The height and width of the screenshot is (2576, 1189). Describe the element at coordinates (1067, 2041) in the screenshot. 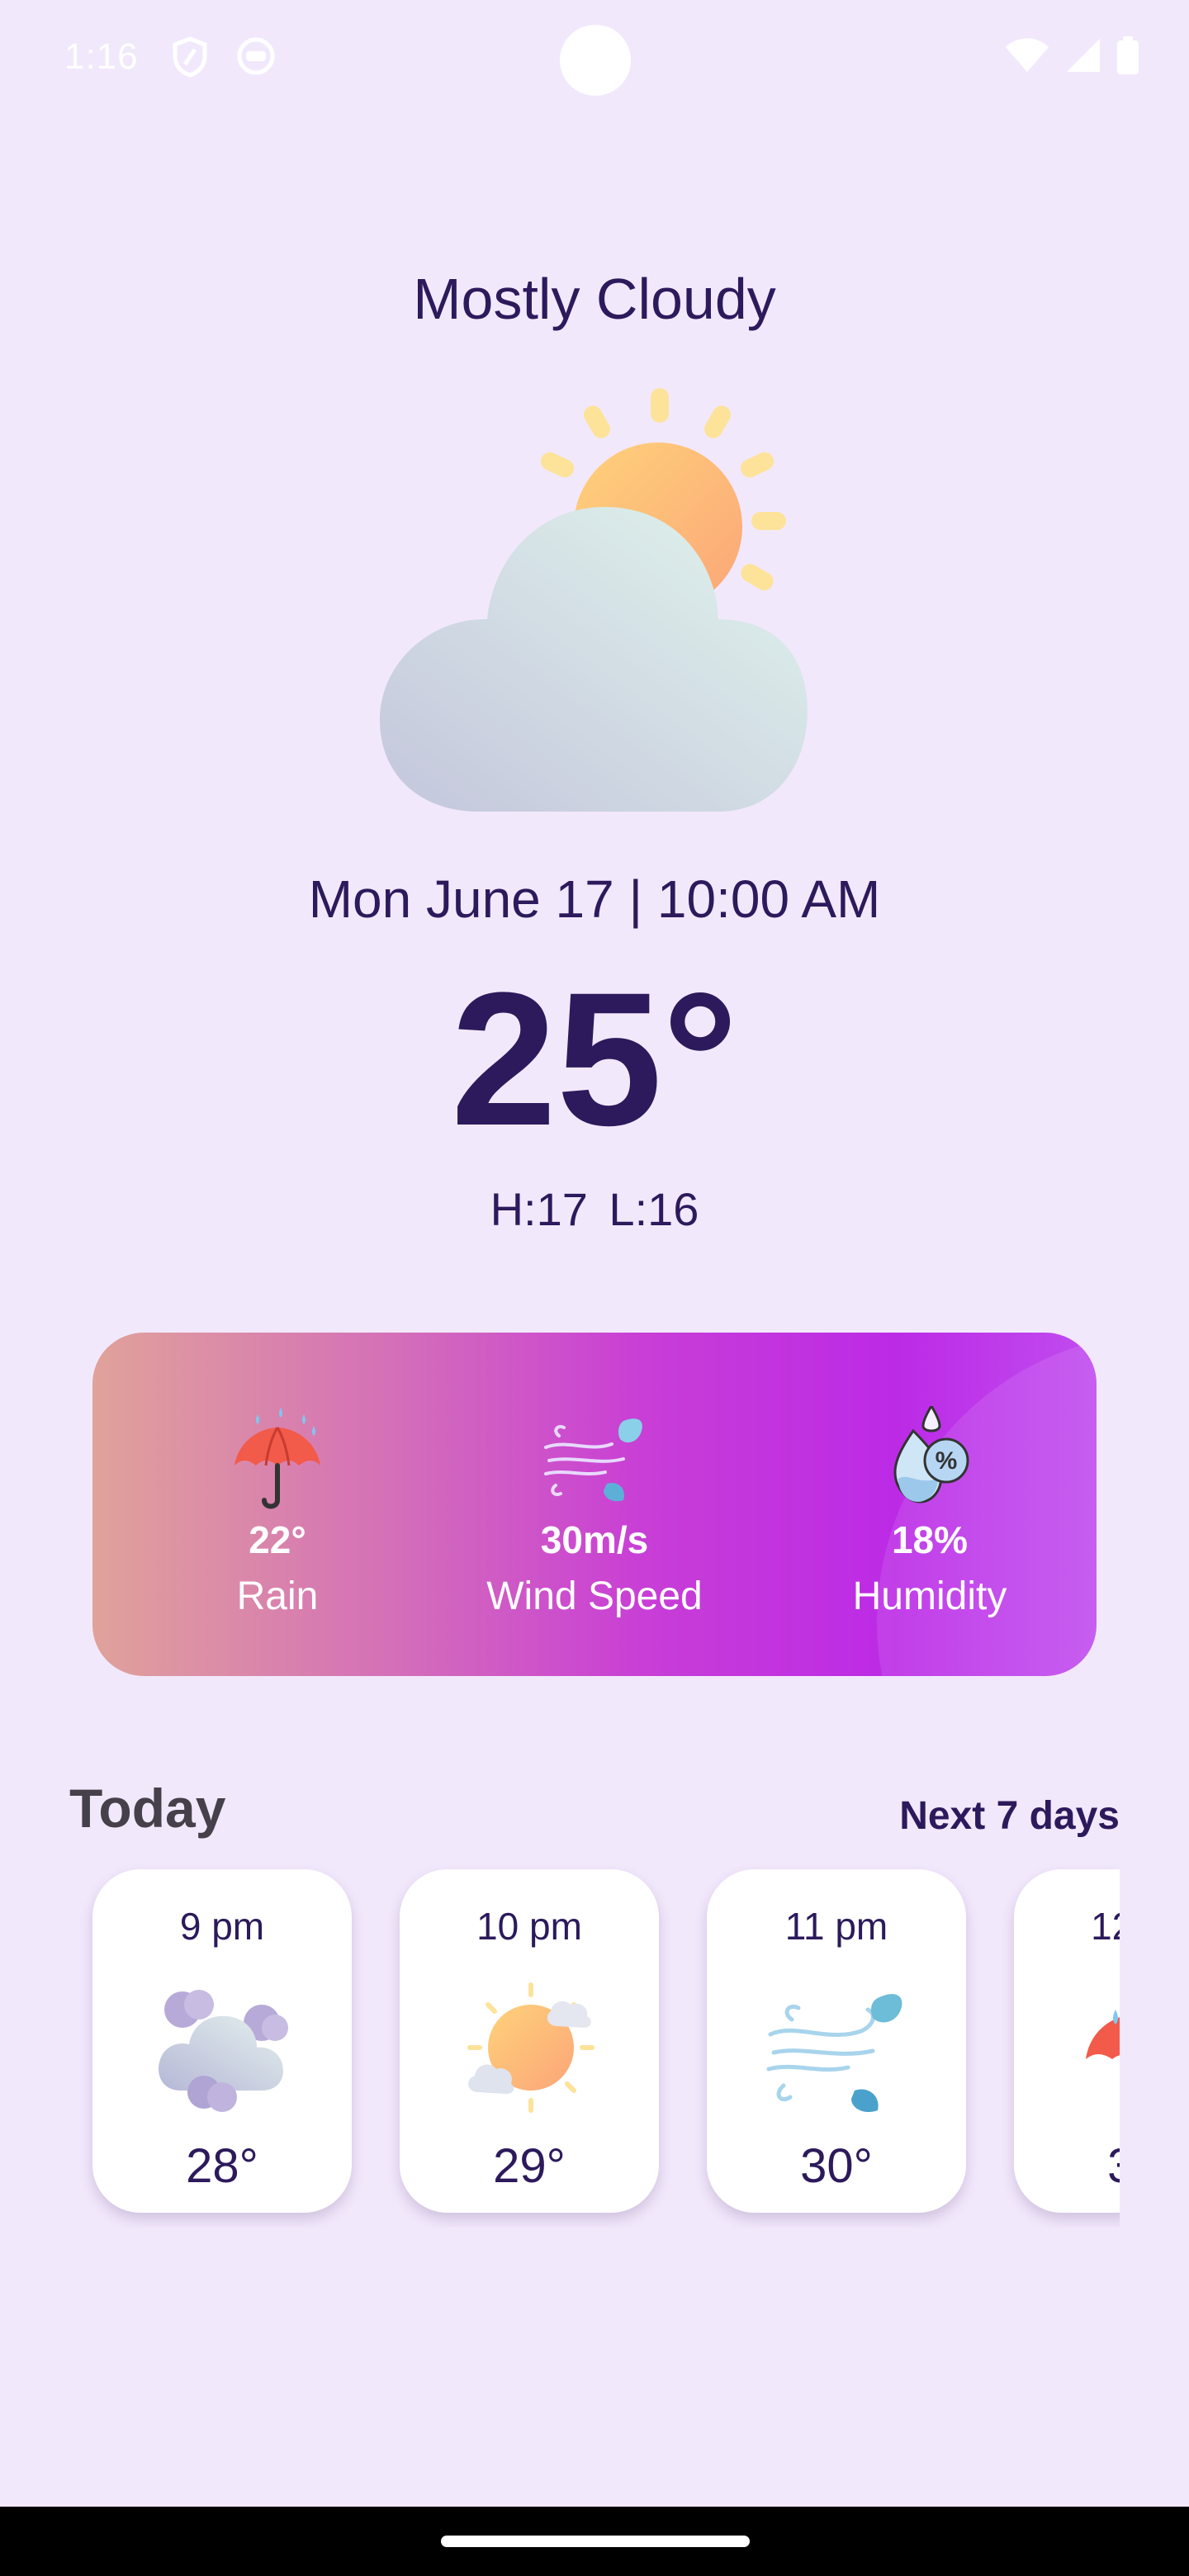

I see `hour-card: 12 am 31°` at that location.